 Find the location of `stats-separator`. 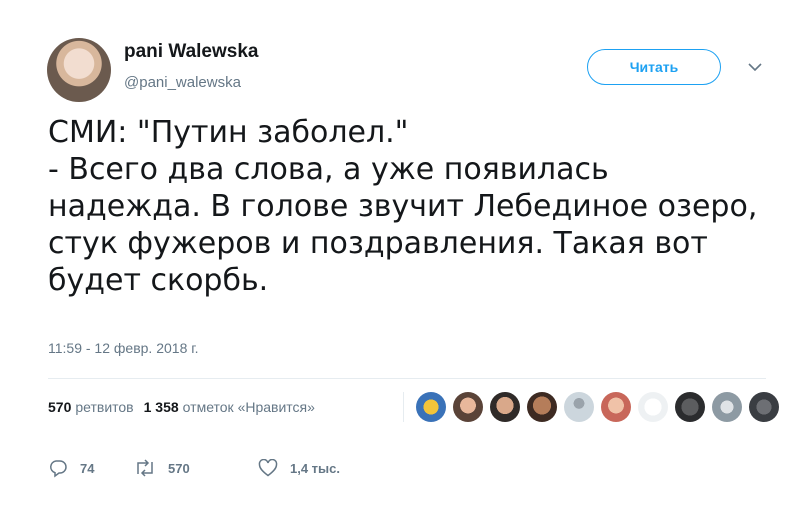

stats-separator is located at coordinates (403, 407).